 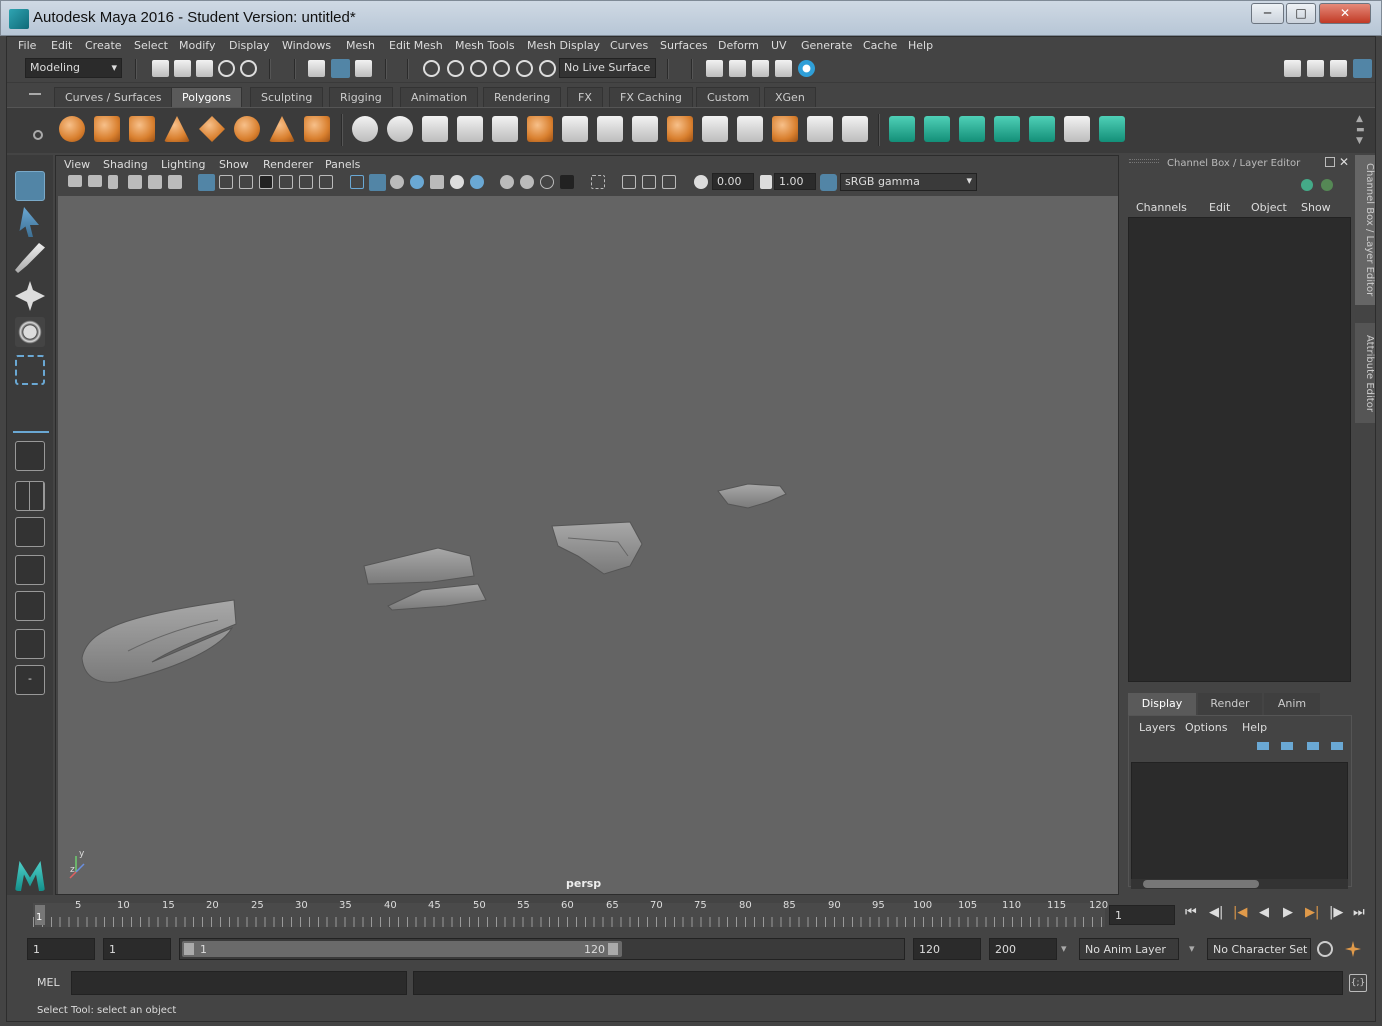 What do you see at coordinates (1267, 13) in the screenshot?
I see `minimize-button: ─` at bounding box center [1267, 13].